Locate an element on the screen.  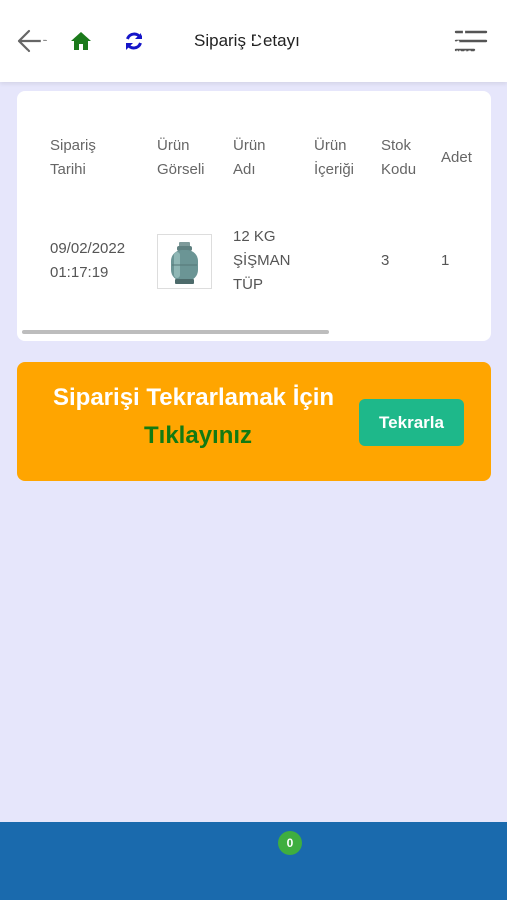
header-product-image-line1: Ürün is located at coordinates (173, 145).